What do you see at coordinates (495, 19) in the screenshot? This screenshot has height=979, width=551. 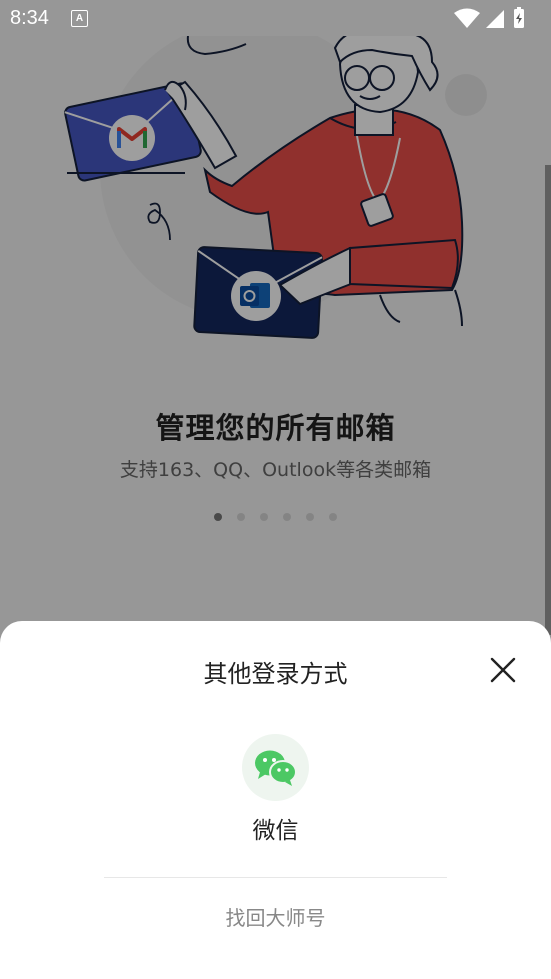 I see `cellular-signal-icon` at bounding box center [495, 19].